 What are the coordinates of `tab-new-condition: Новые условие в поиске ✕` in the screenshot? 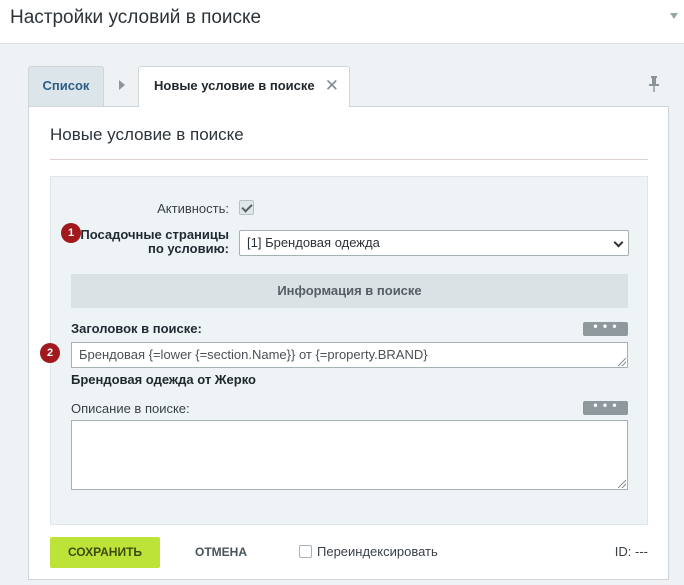 It's located at (244, 86).